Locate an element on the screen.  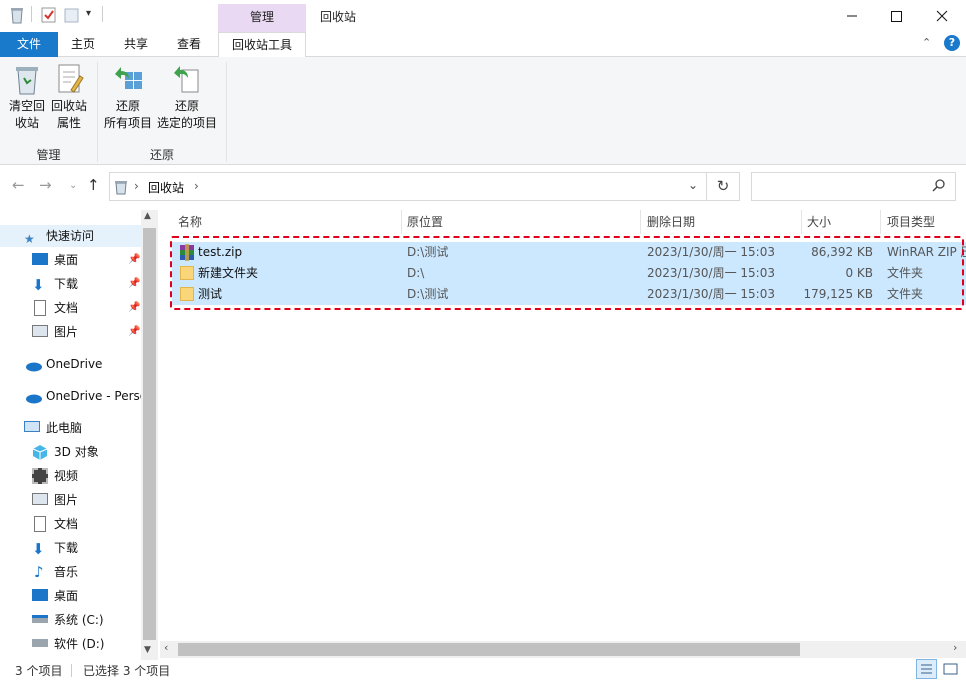
nav-desktop-pc: 桌面 is located at coordinates (55, 596).